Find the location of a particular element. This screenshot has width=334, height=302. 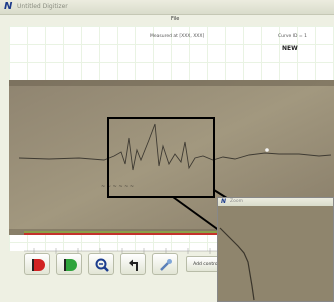

zoom-button is located at coordinates (101, 264).